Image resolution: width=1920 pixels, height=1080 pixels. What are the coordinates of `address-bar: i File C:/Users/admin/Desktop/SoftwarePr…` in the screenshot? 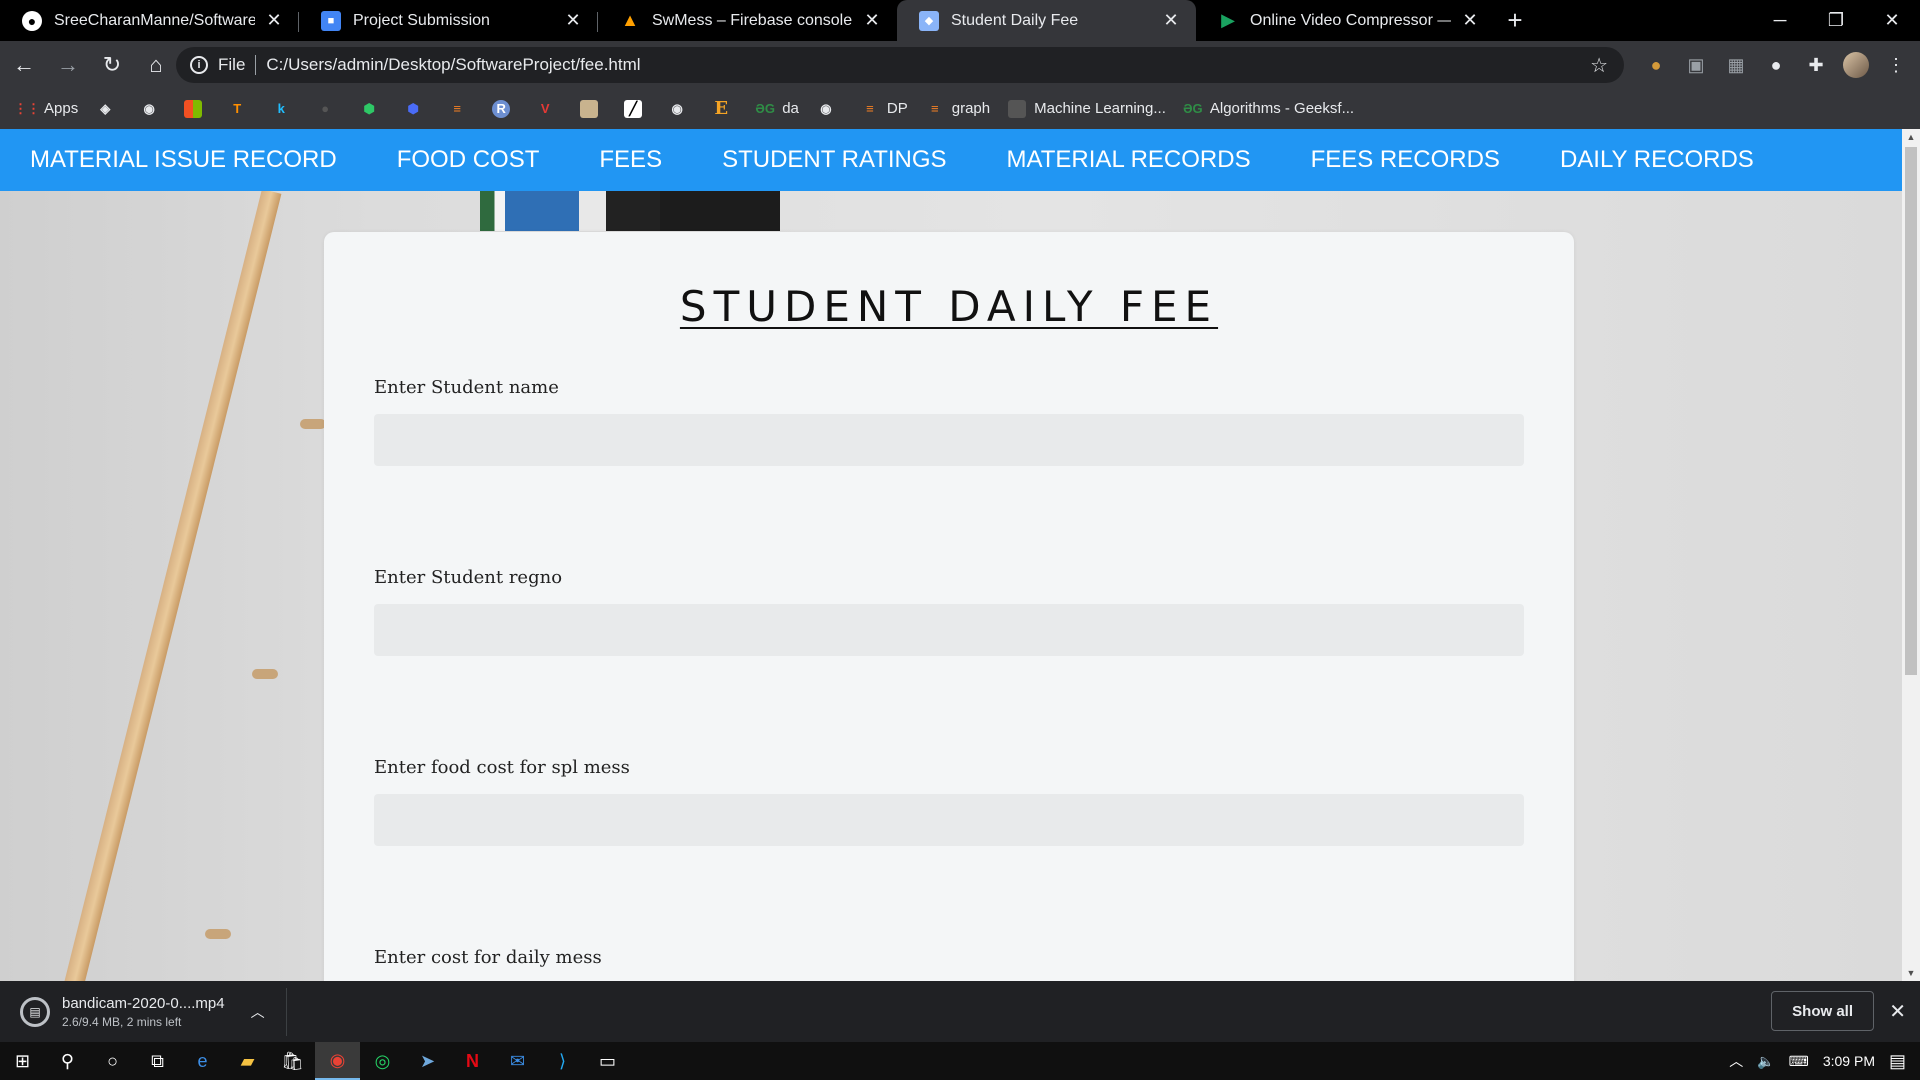 It's located at (900, 65).